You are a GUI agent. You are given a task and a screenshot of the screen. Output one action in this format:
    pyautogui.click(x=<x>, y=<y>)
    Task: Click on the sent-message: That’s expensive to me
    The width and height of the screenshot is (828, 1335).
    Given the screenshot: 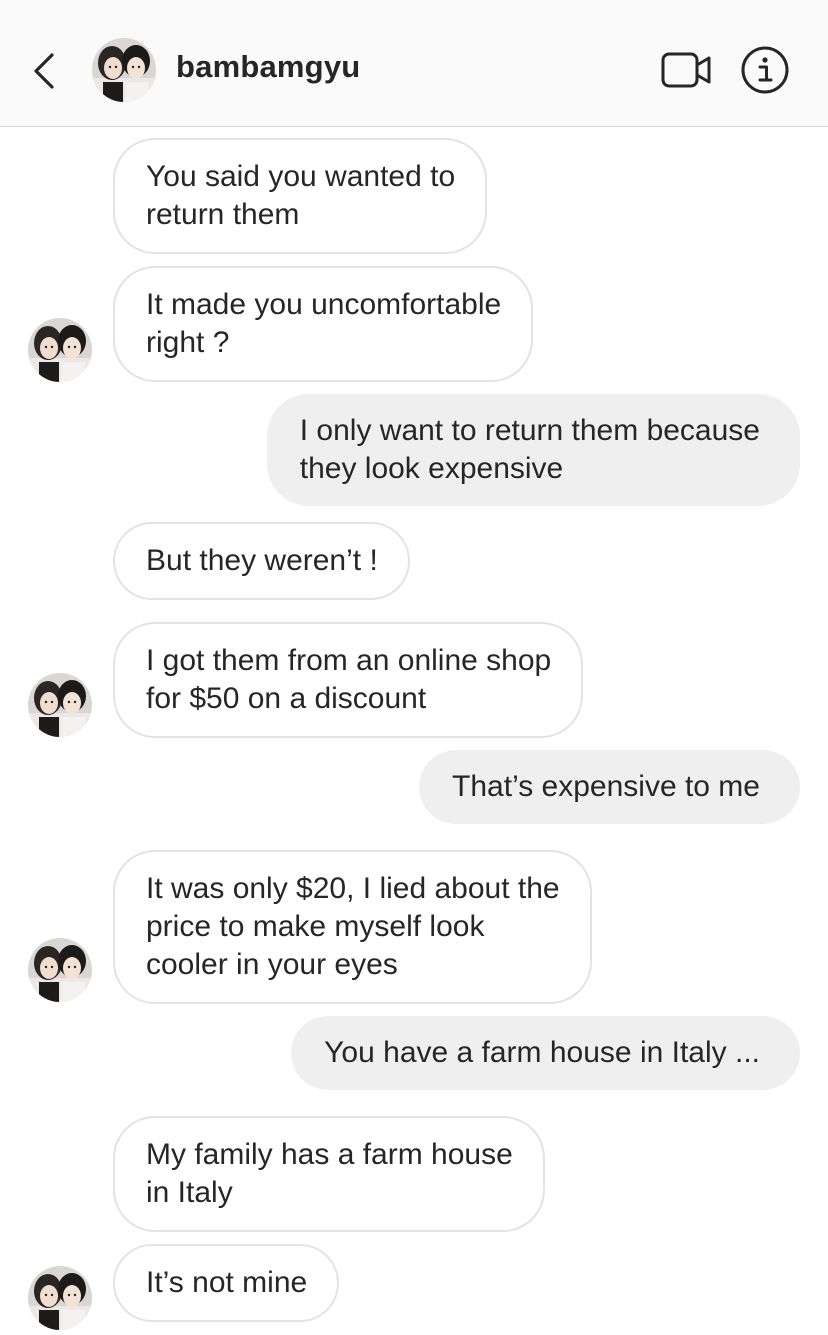 What is the action you would take?
    pyautogui.click(x=609, y=787)
    